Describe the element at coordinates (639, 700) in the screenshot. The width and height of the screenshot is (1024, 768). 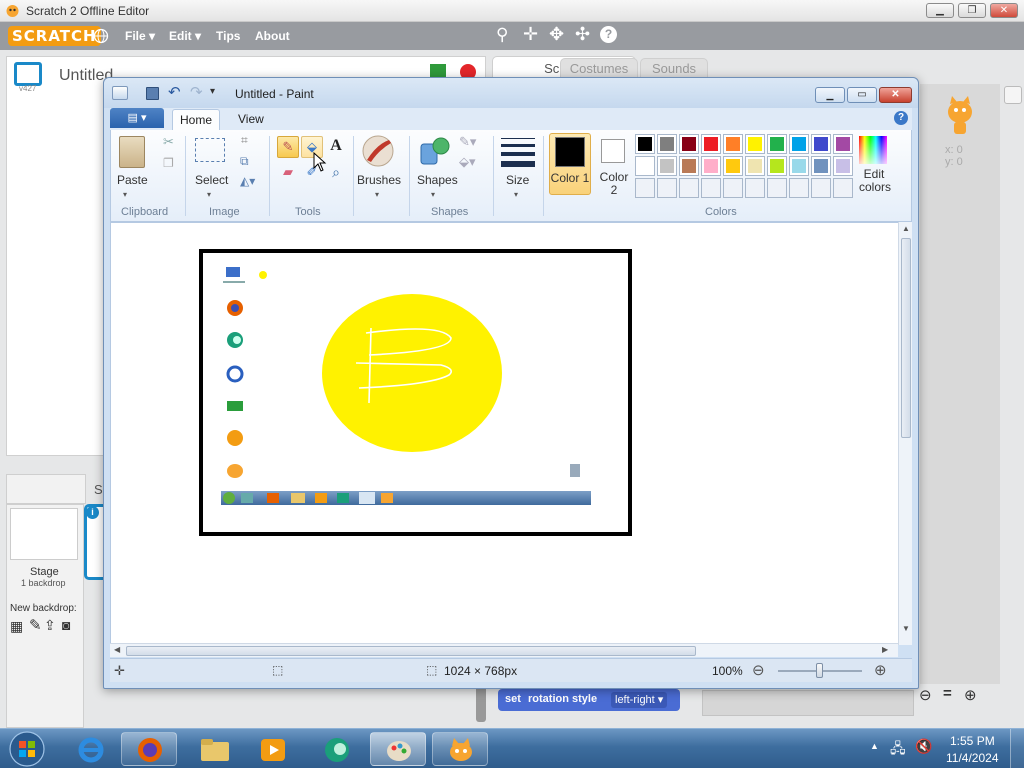
I see `rotation-style-dropdown: left-right ▾` at that location.